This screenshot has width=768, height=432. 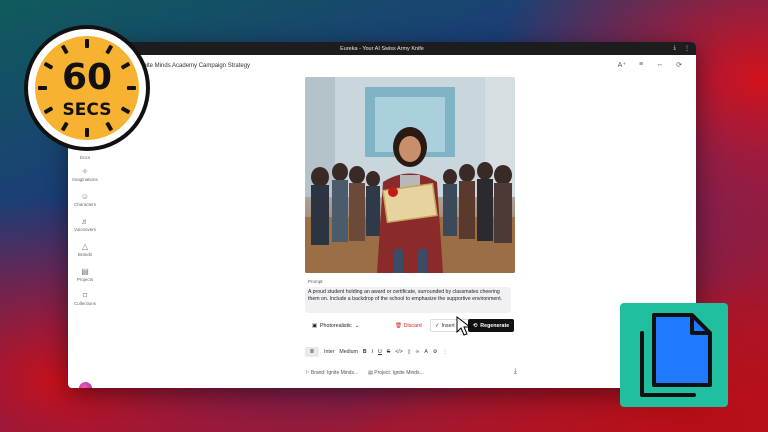 I want to click on settings-icon: ⚙, so click(x=435, y=352).